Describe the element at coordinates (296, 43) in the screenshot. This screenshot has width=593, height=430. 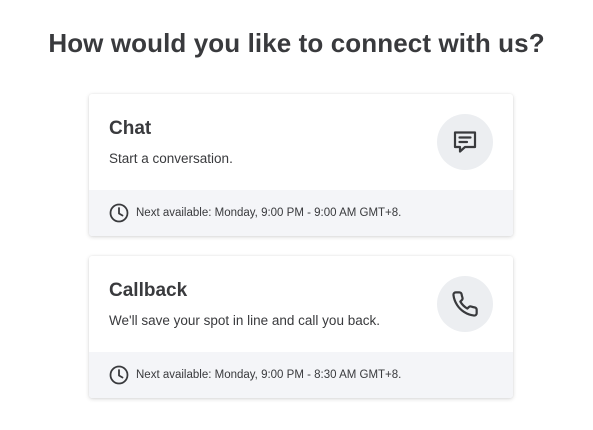
I see `page-title: How would you like to connect with us?` at that location.